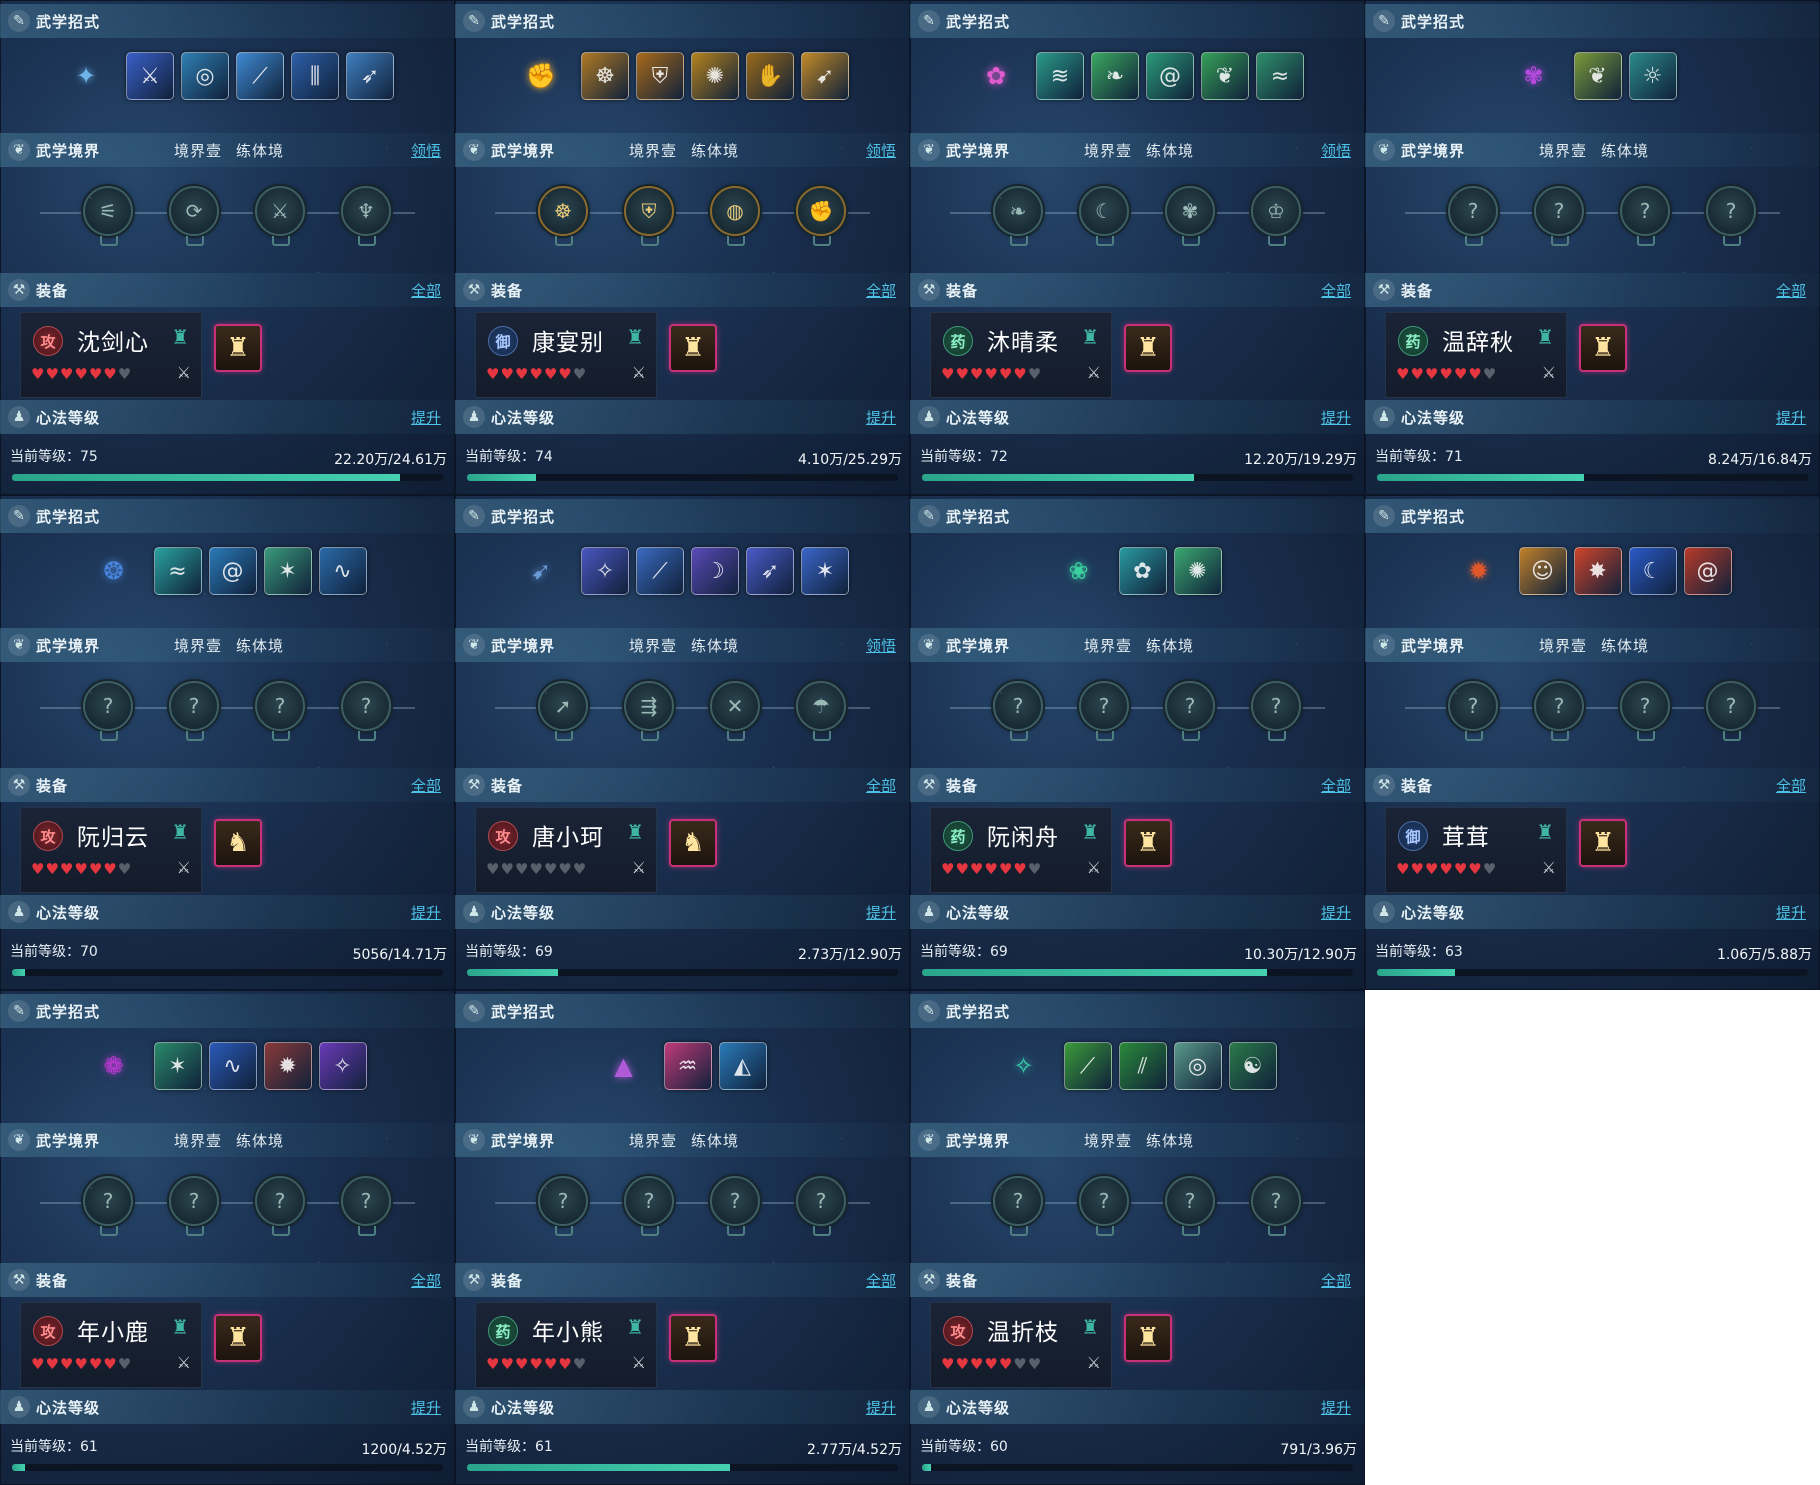 This screenshot has height=1485, width=1820. What do you see at coordinates (1534, 76) in the screenshot?
I see `flower-icon: ✾` at bounding box center [1534, 76].